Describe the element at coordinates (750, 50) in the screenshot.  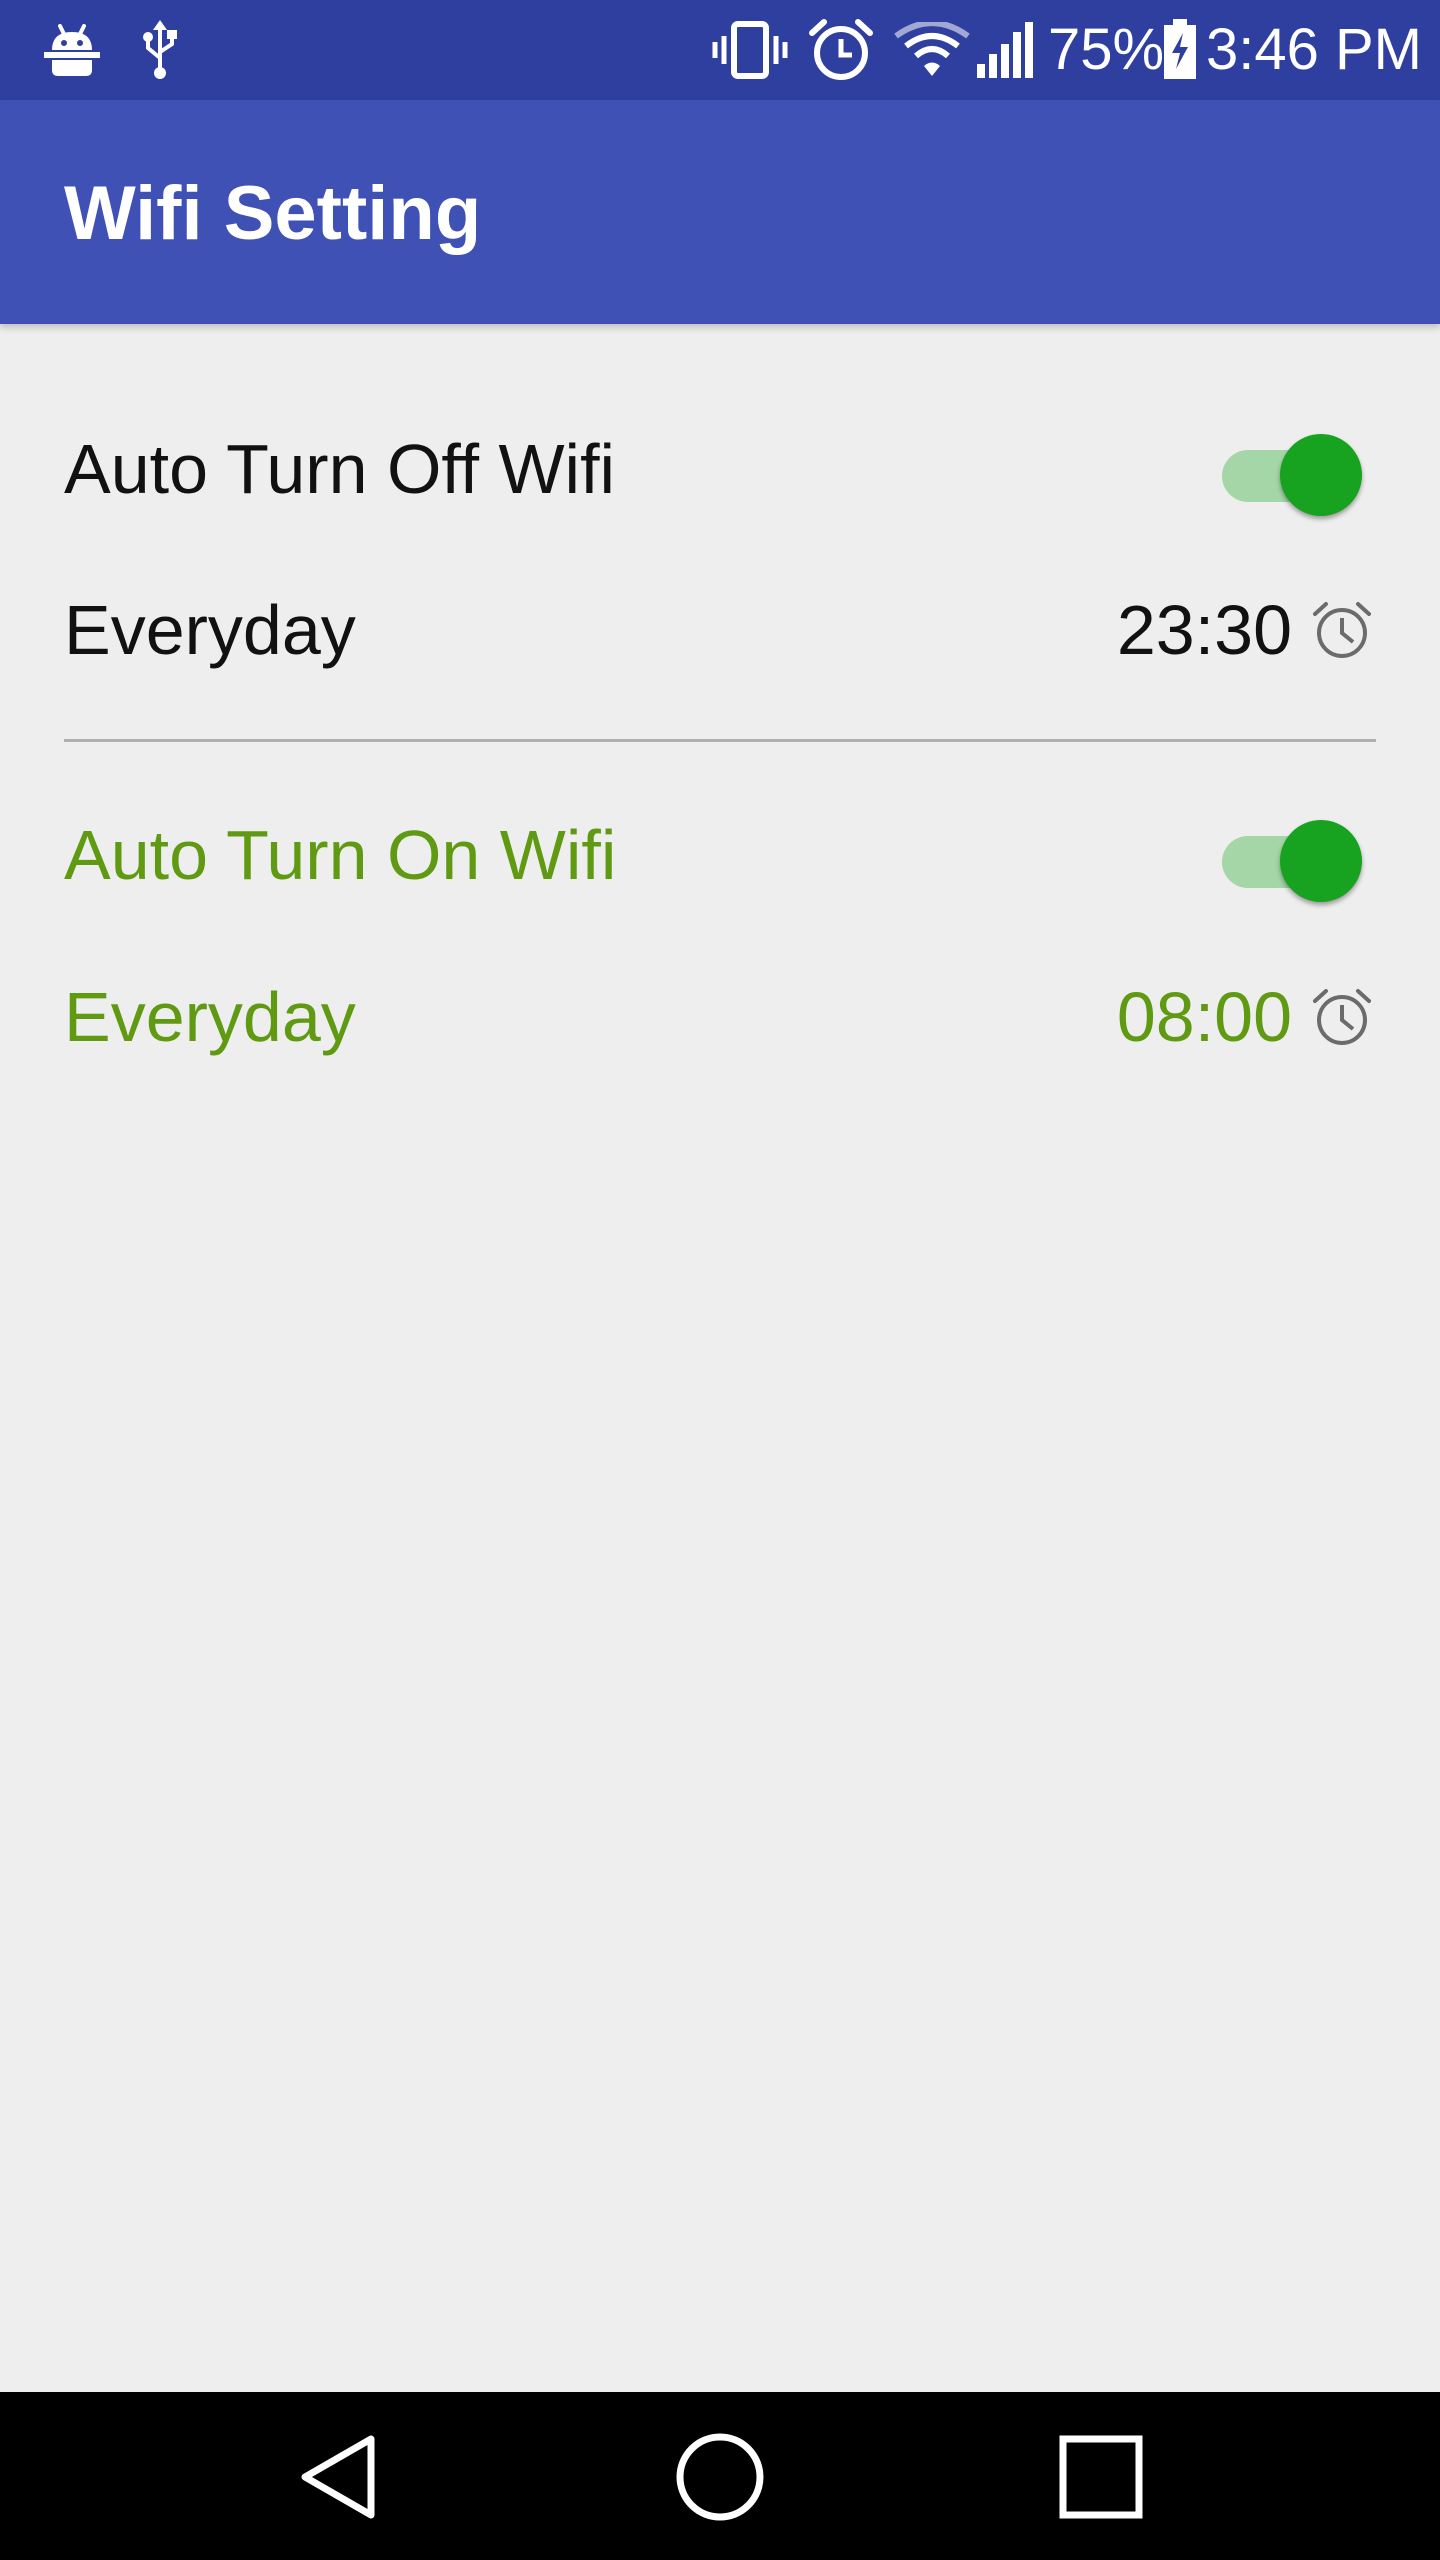
I see `vibrate-icon` at that location.